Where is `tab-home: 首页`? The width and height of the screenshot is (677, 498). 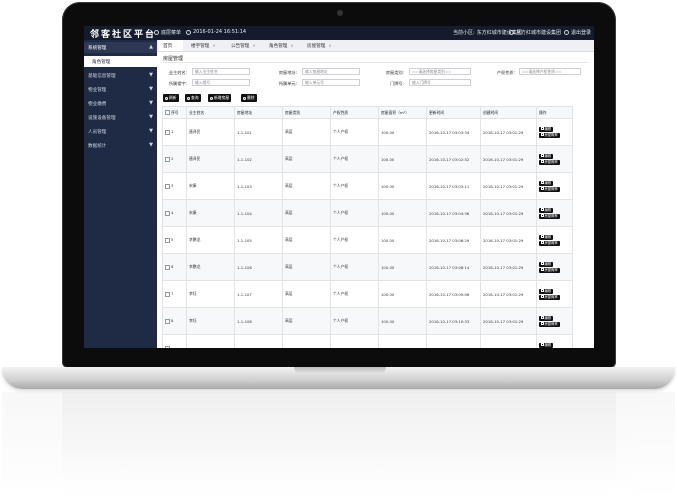
tab-home: 首页 is located at coordinates (171, 45).